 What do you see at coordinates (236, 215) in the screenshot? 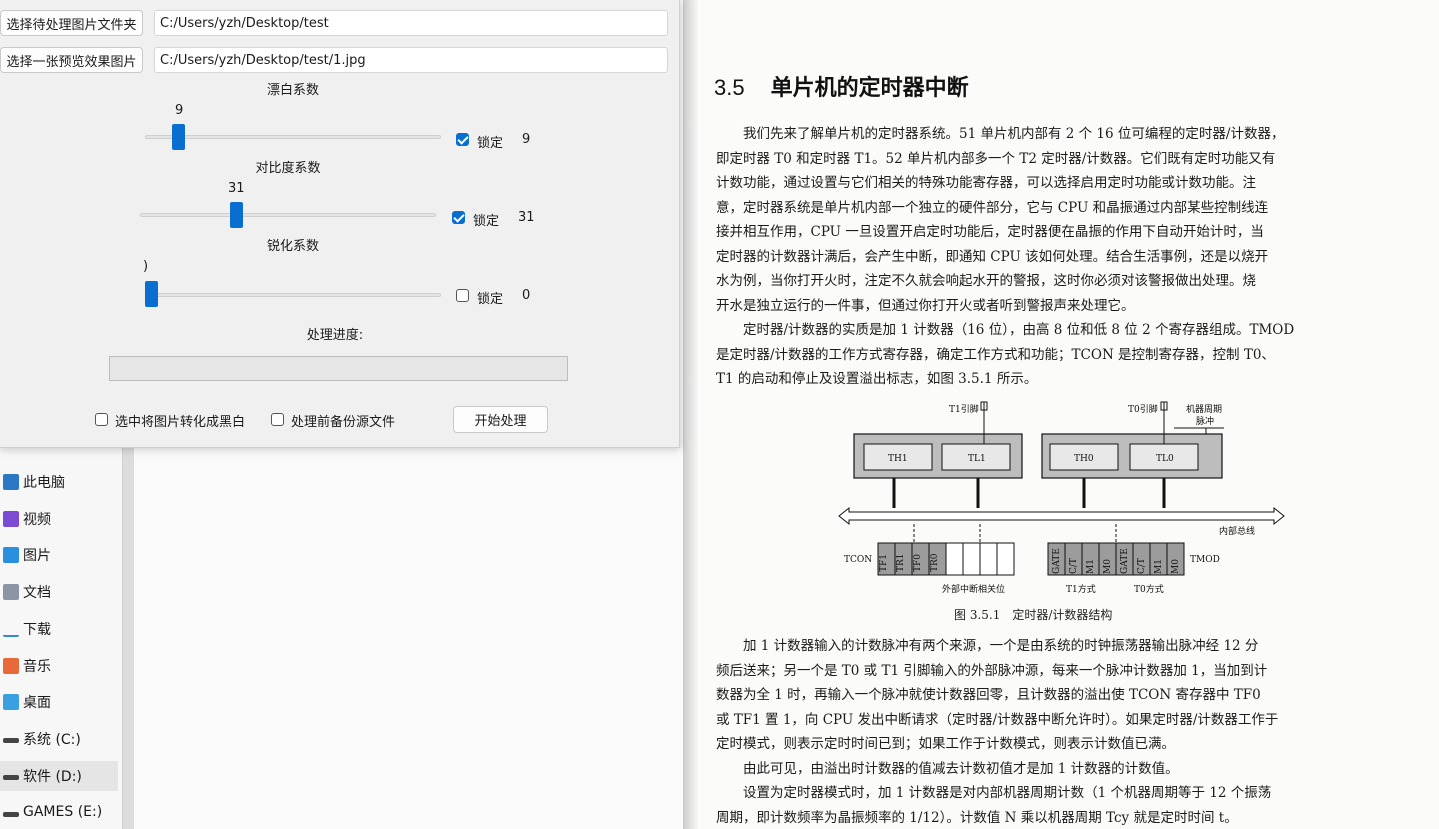
I see `contrast-slider-handle` at bounding box center [236, 215].